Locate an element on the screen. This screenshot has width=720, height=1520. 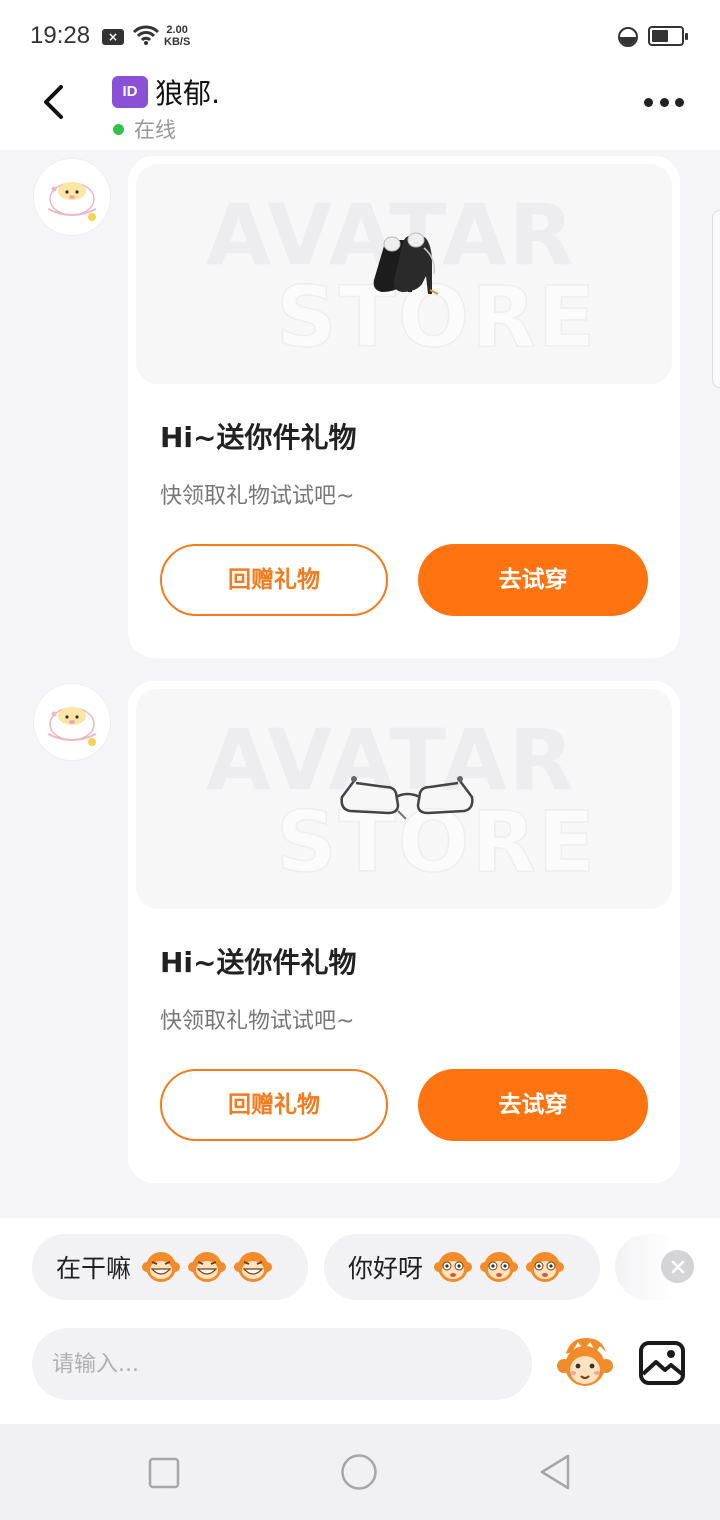
online-status-text: 在线 is located at coordinates (155, 130).